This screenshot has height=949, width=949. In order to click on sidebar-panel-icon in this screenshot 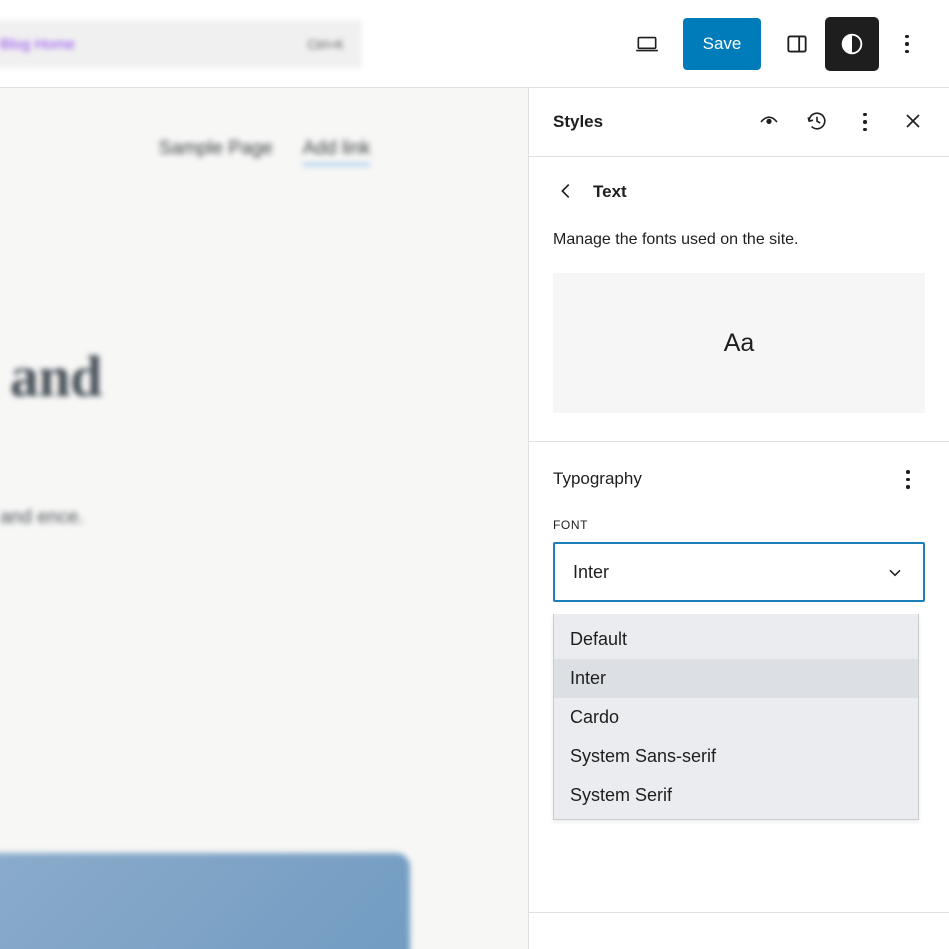, I will do `click(797, 44)`.